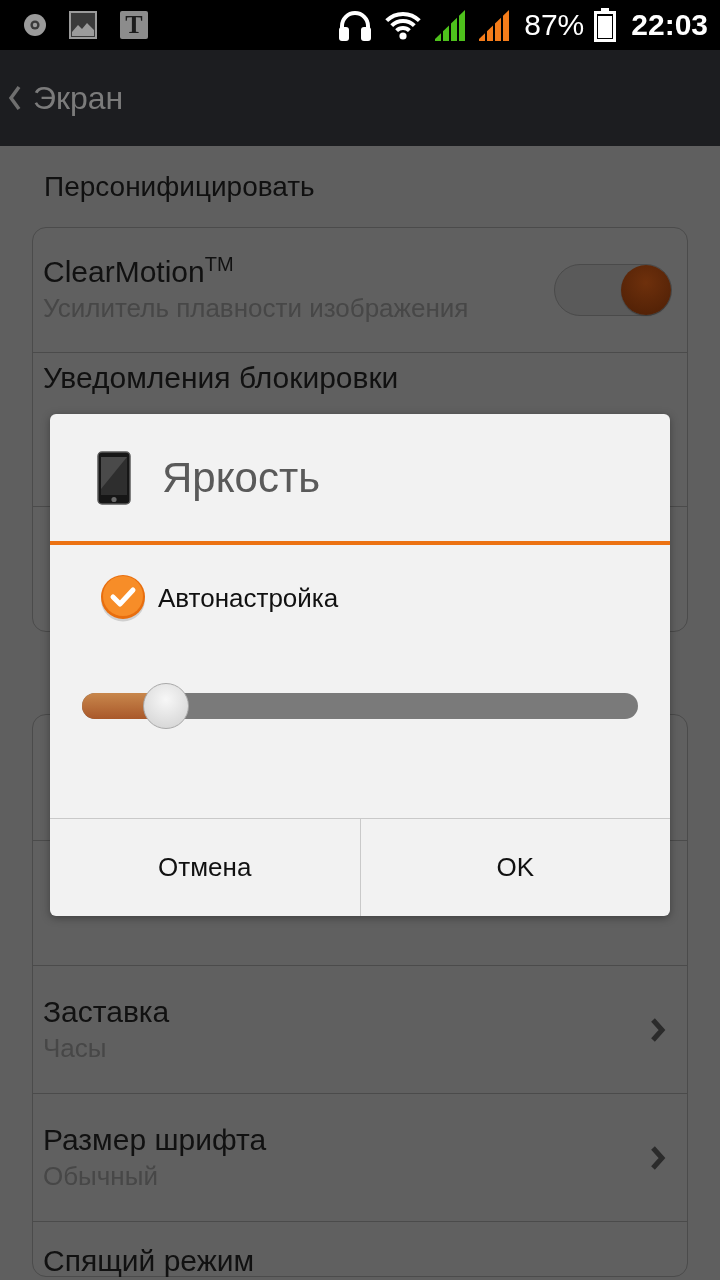  I want to click on setting-title: ClearMotion$^{TM}$, so click(138, 272).